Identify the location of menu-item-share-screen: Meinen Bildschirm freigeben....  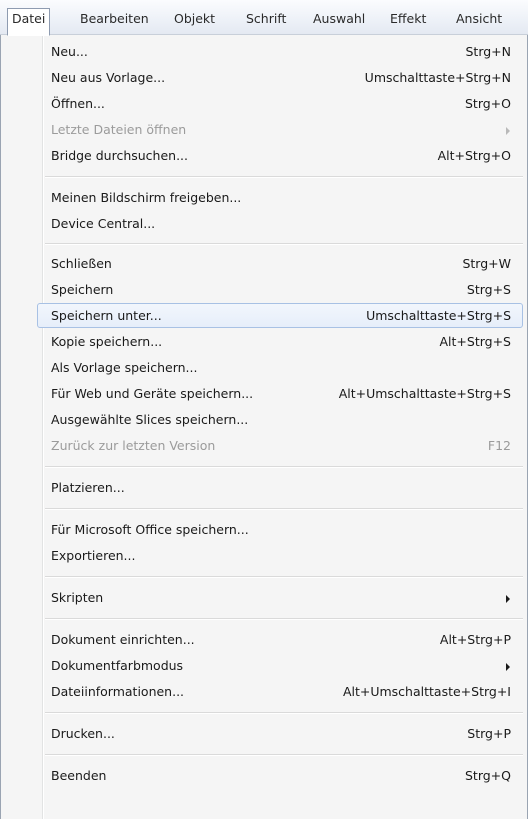
(280, 197).